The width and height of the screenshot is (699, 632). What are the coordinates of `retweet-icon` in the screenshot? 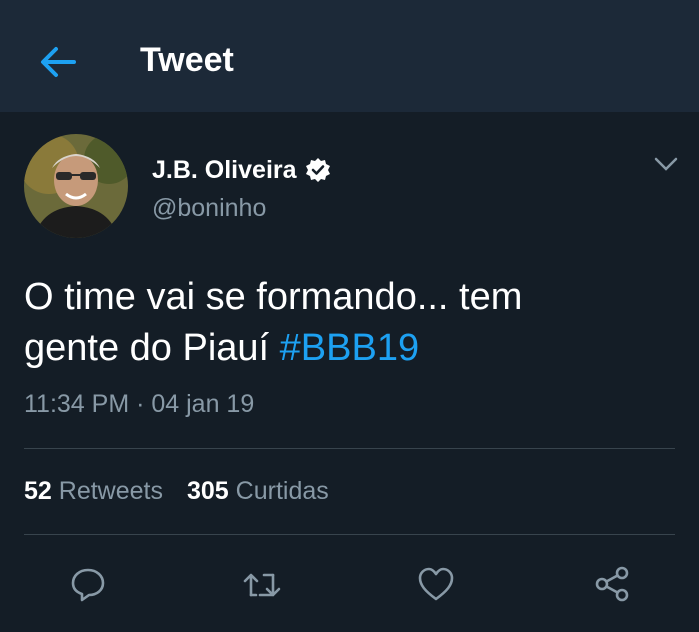 It's located at (262, 585).